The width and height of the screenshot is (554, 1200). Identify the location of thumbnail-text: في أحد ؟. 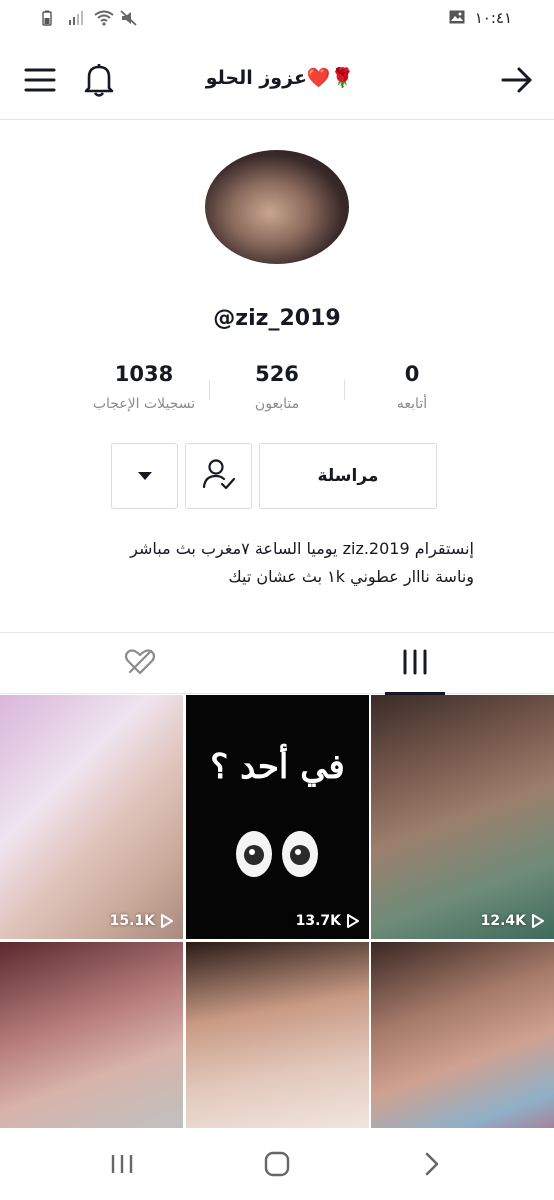
(277, 767).